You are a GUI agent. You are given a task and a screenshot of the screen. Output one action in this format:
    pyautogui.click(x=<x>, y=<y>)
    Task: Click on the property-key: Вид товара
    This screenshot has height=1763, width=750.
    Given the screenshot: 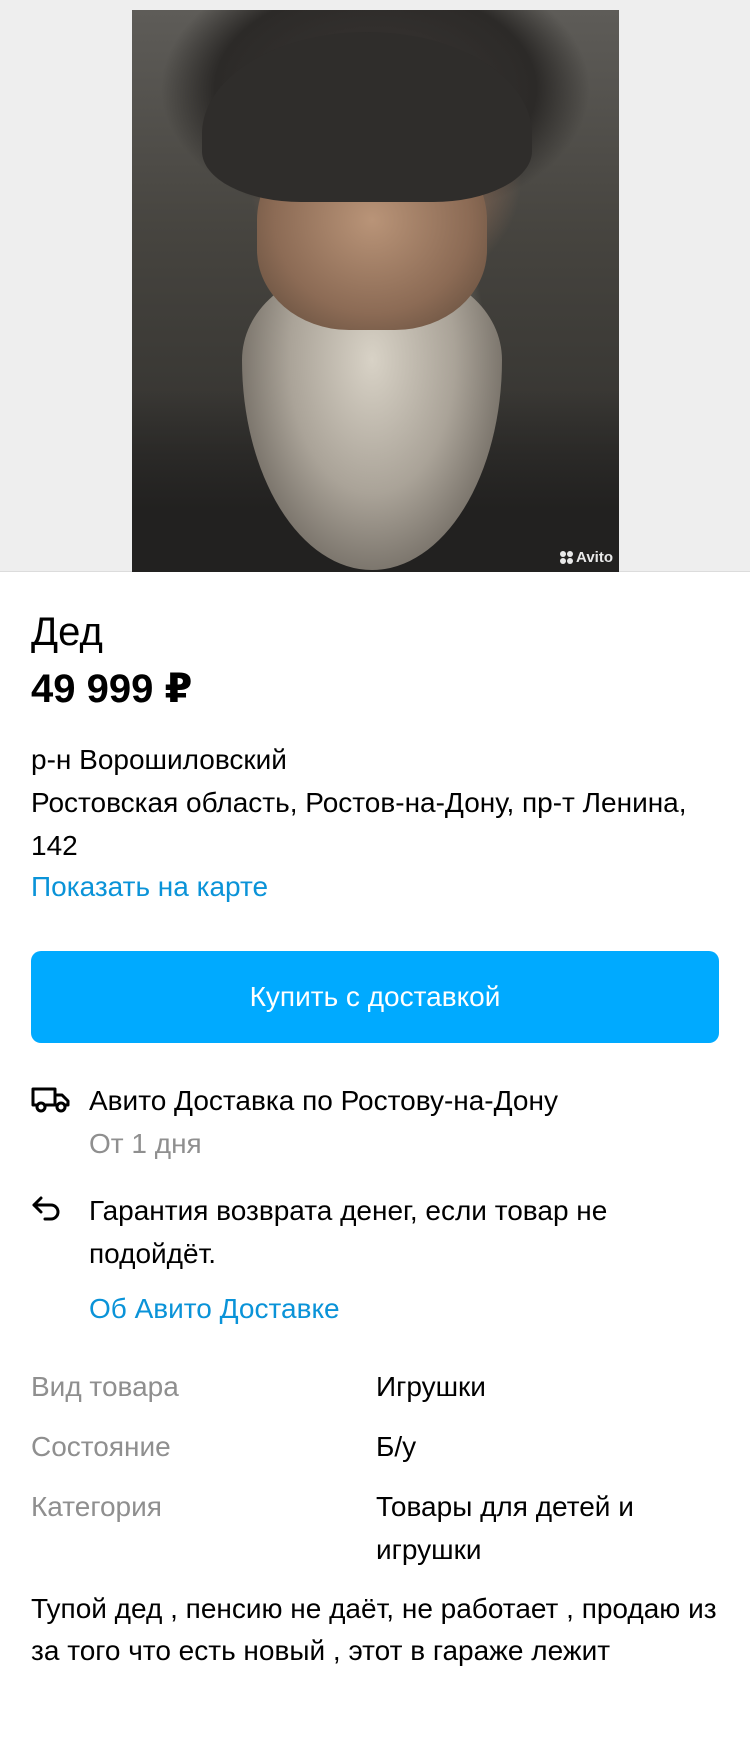 What is the action you would take?
    pyautogui.click(x=105, y=1386)
    